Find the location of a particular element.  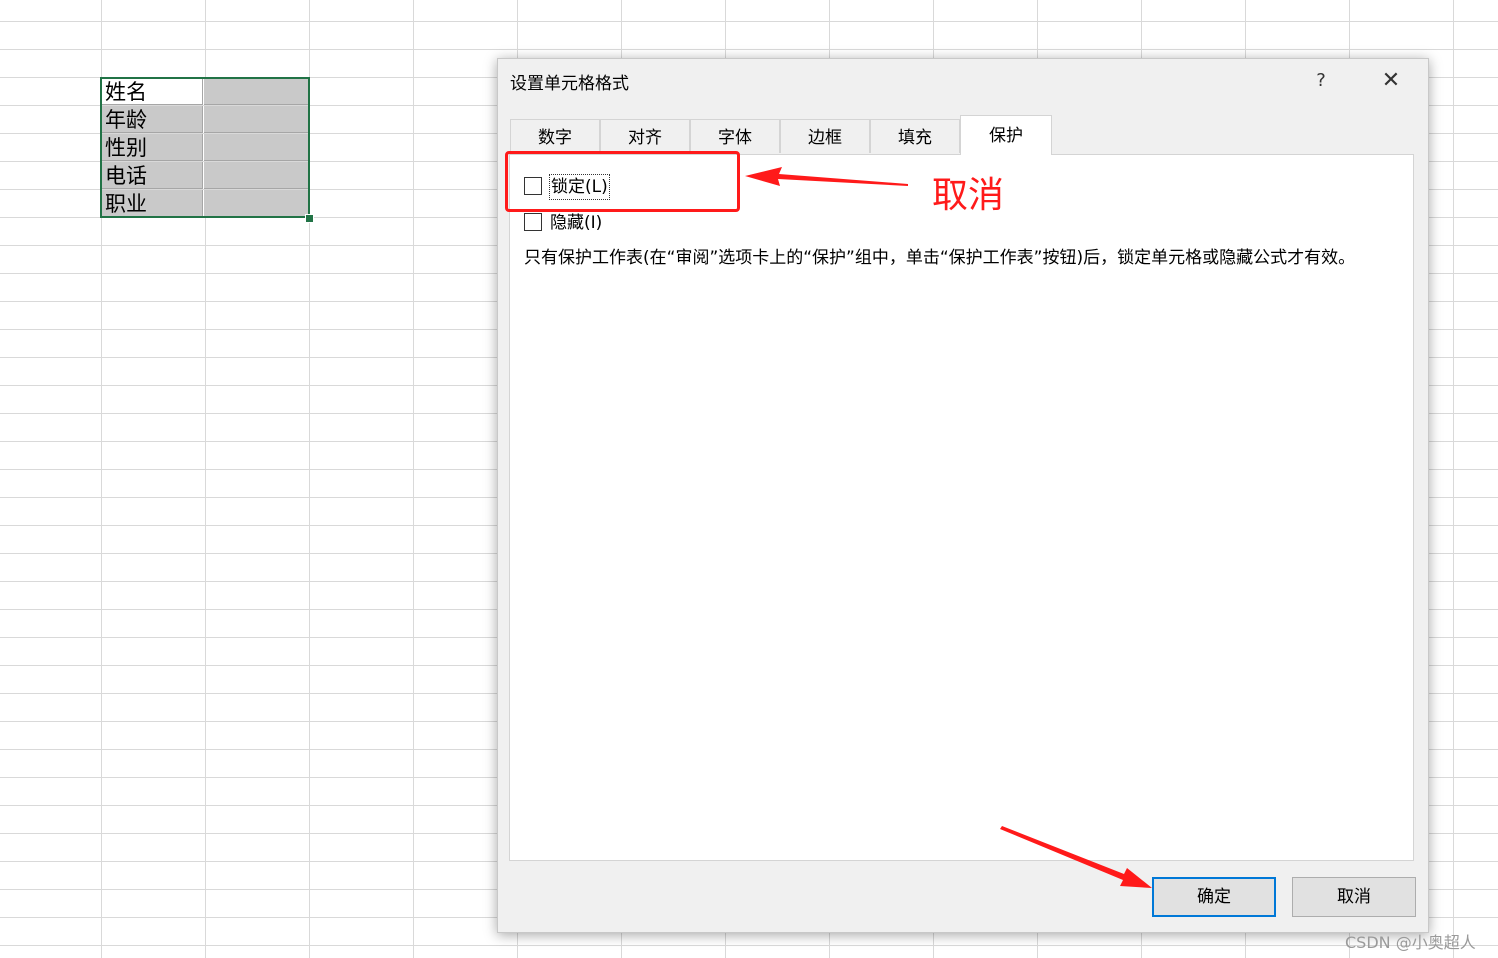

hidden-checkbox is located at coordinates (533, 222).